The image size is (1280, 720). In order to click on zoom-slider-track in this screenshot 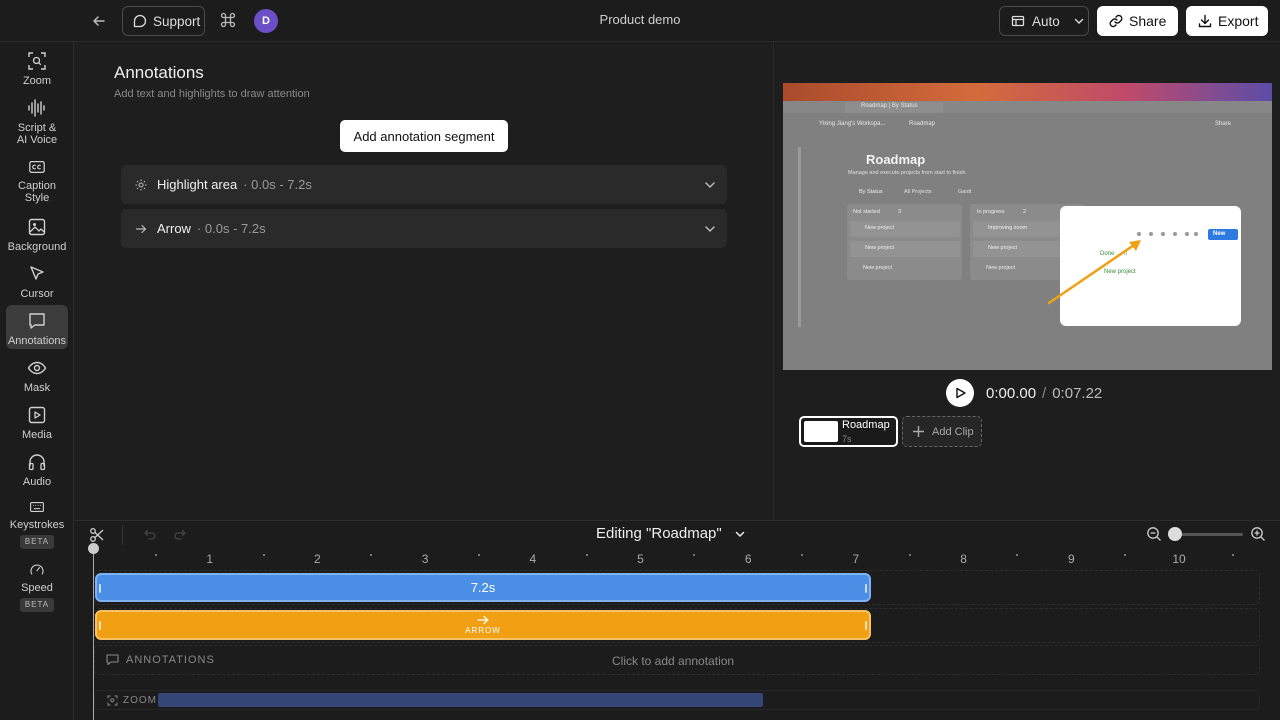, I will do `click(1209, 534)`.